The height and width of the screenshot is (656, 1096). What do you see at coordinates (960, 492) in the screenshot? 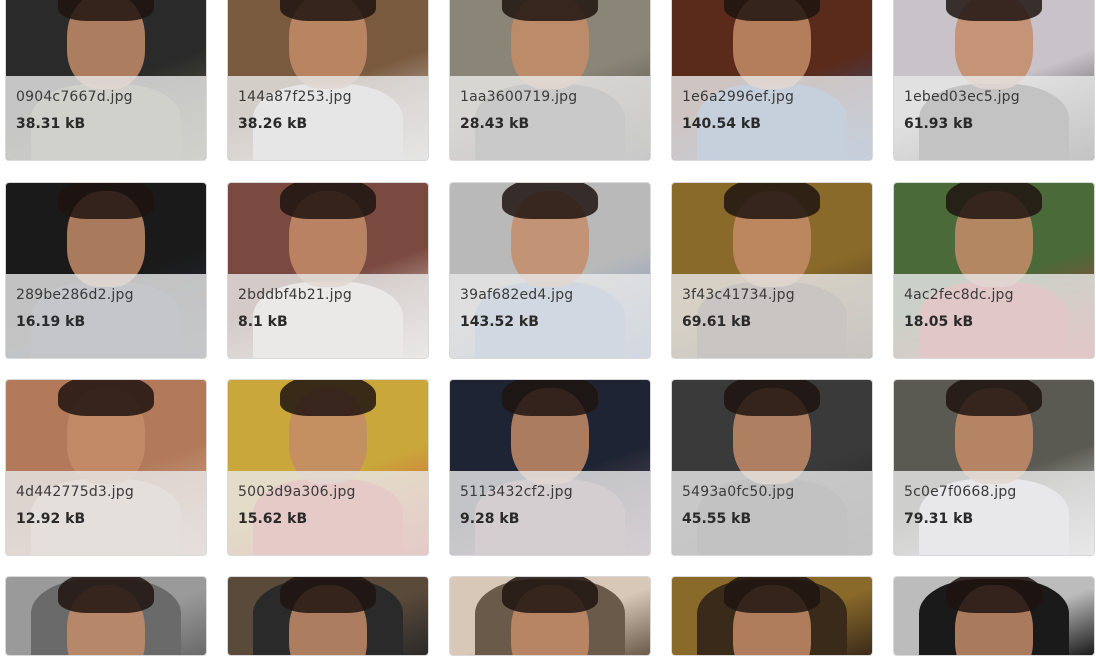
I see `file-name: 5c0e7f0668.jpg` at bounding box center [960, 492].